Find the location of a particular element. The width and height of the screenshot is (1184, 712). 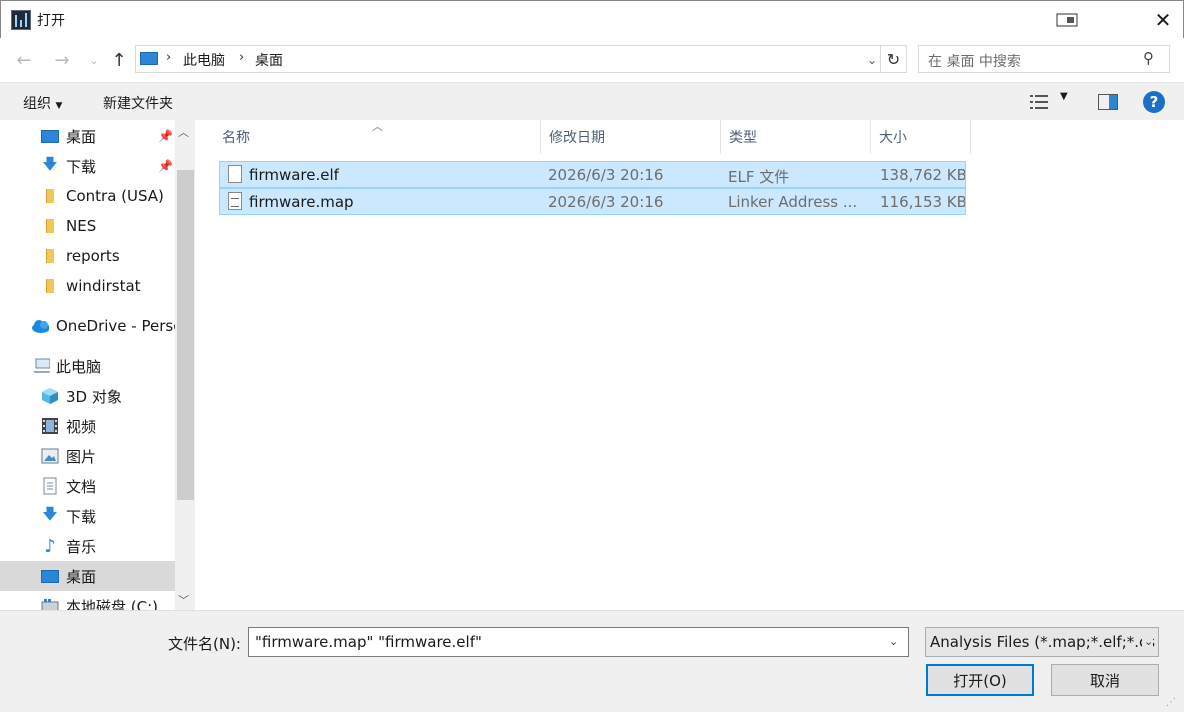

column-header-type: 类型 is located at coordinates (796, 137).